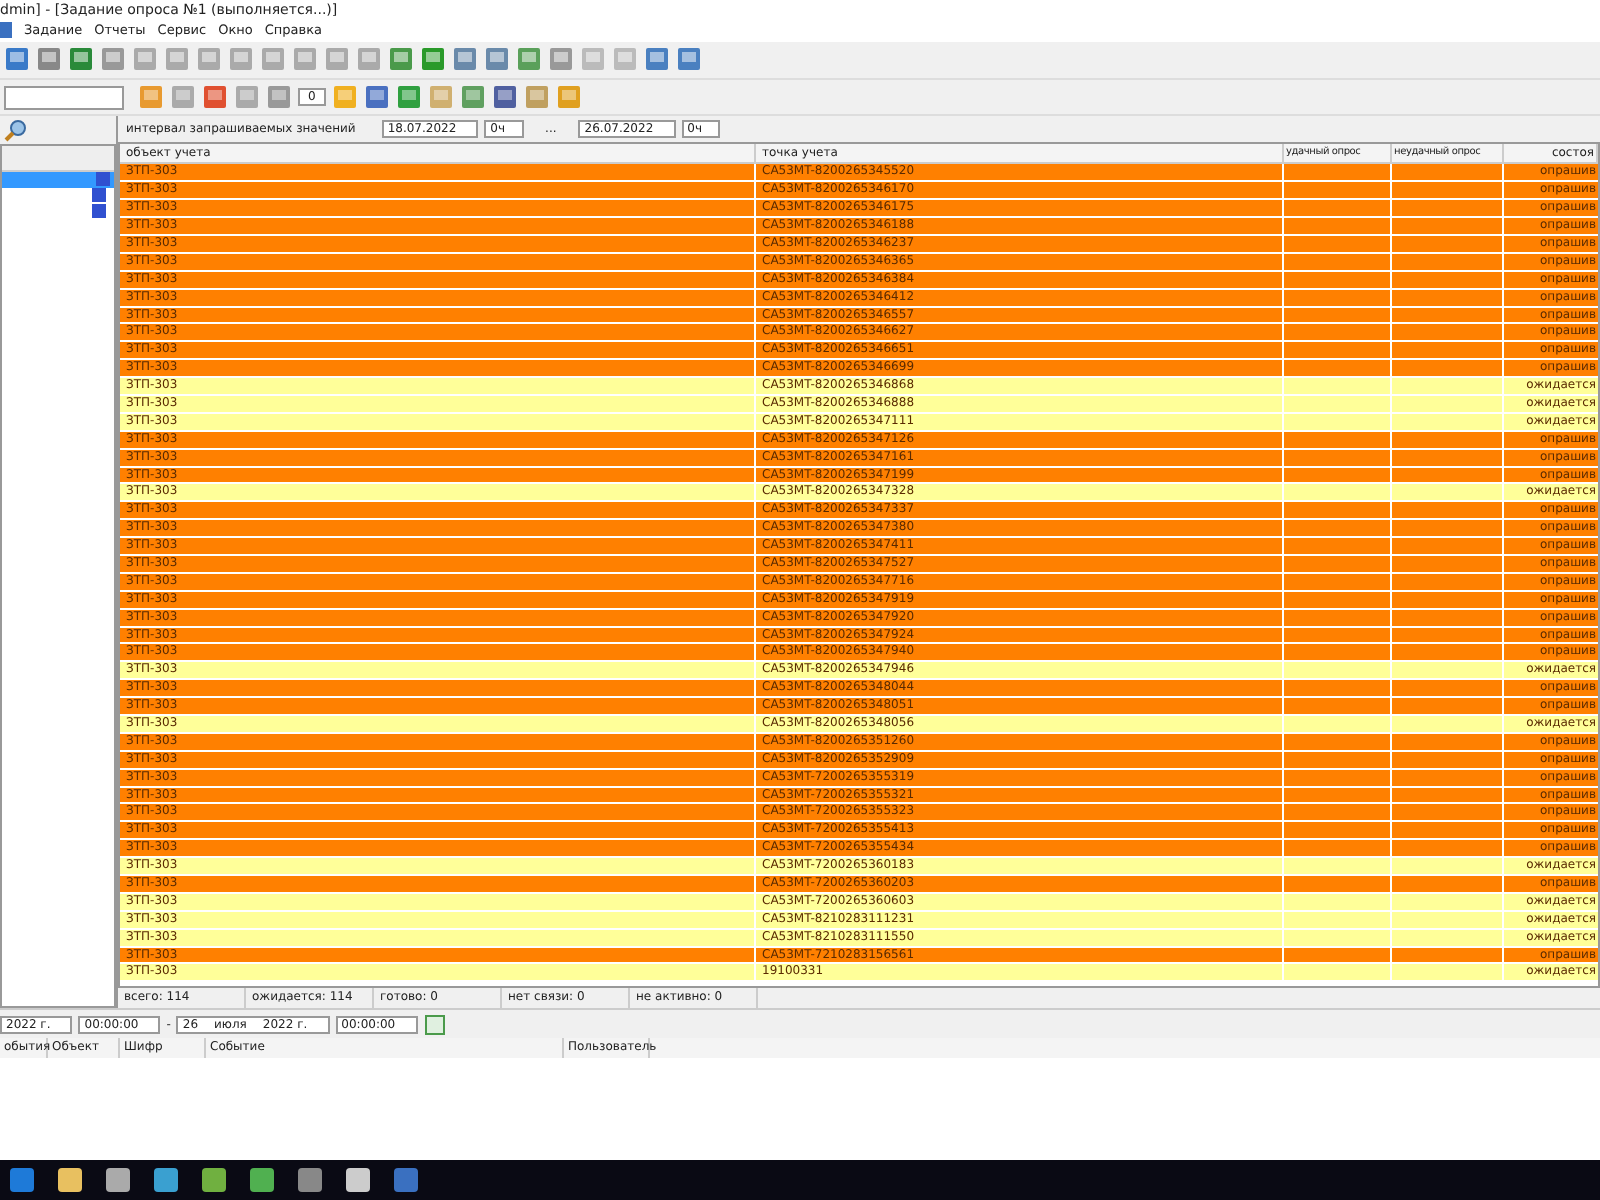  Describe the element at coordinates (6, 30) in the screenshot. I see `app-icon` at that location.